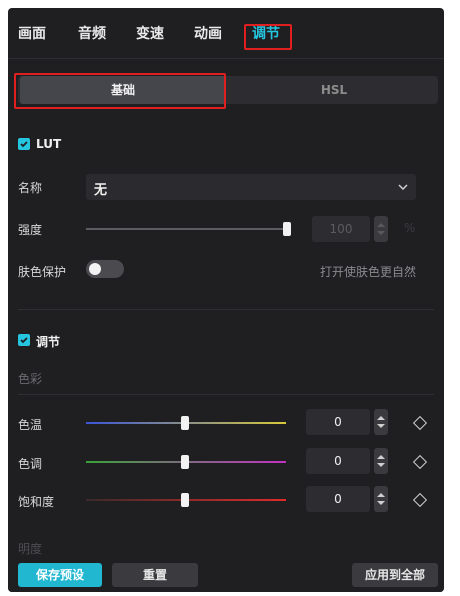 The image size is (460, 596). I want to click on reset-button: 重置, so click(155, 575).